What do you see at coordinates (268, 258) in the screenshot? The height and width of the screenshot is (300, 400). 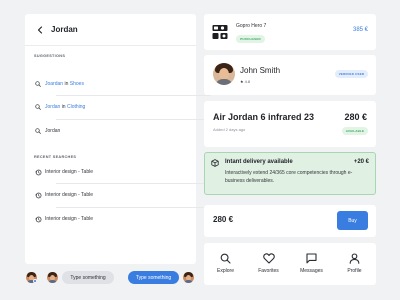 I see `heart-icon` at bounding box center [268, 258].